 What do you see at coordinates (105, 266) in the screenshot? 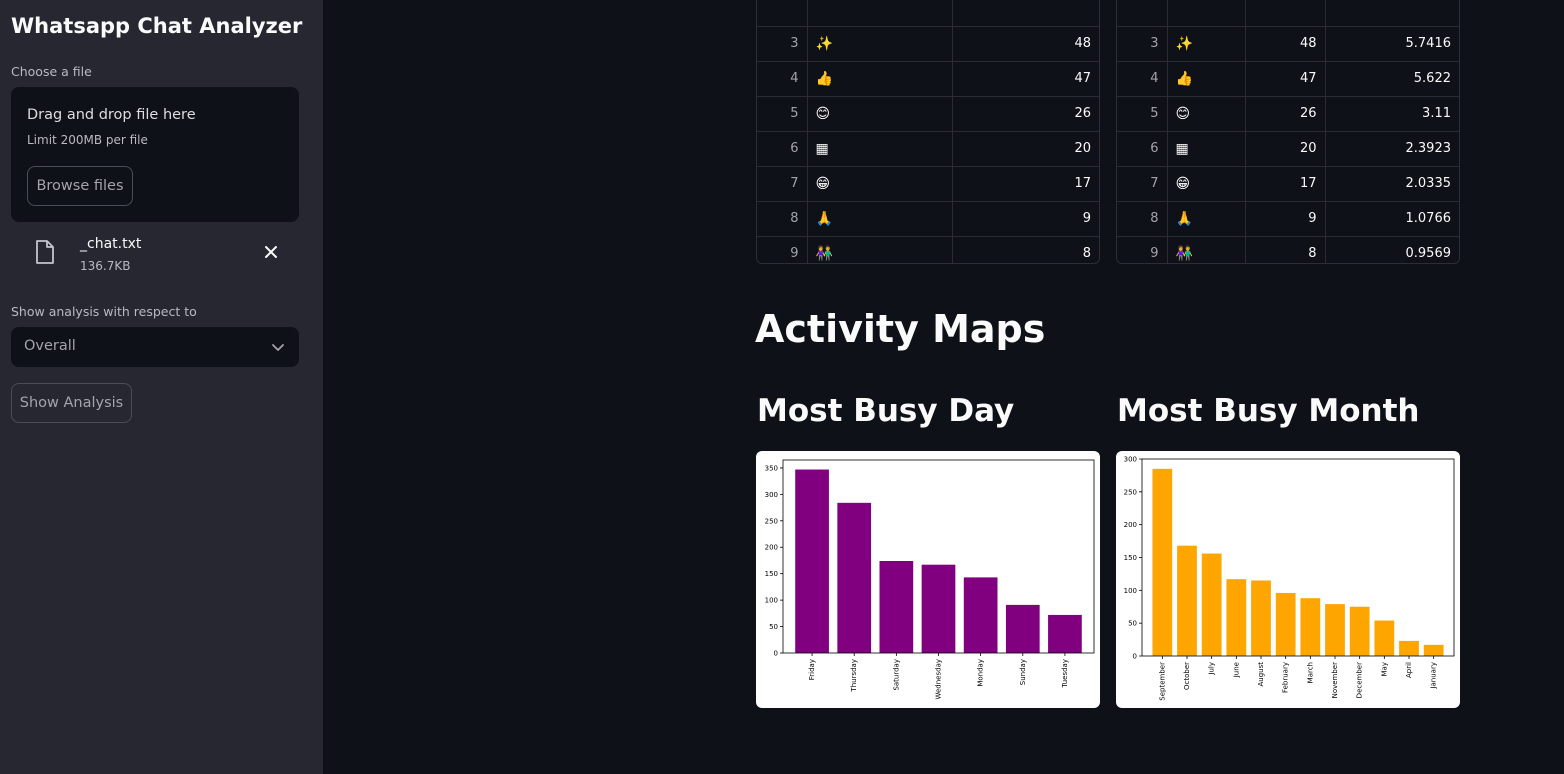
I see `file-size: 136.7KB` at bounding box center [105, 266].